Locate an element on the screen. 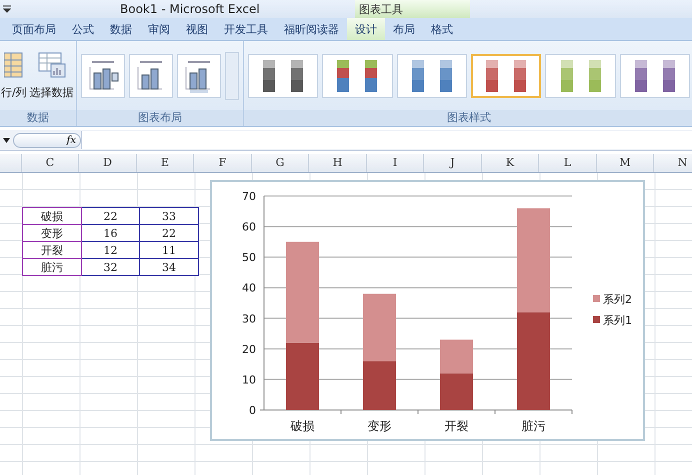 This screenshot has height=475, width=692. ribbon-tab: 布局 is located at coordinates (404, 29).